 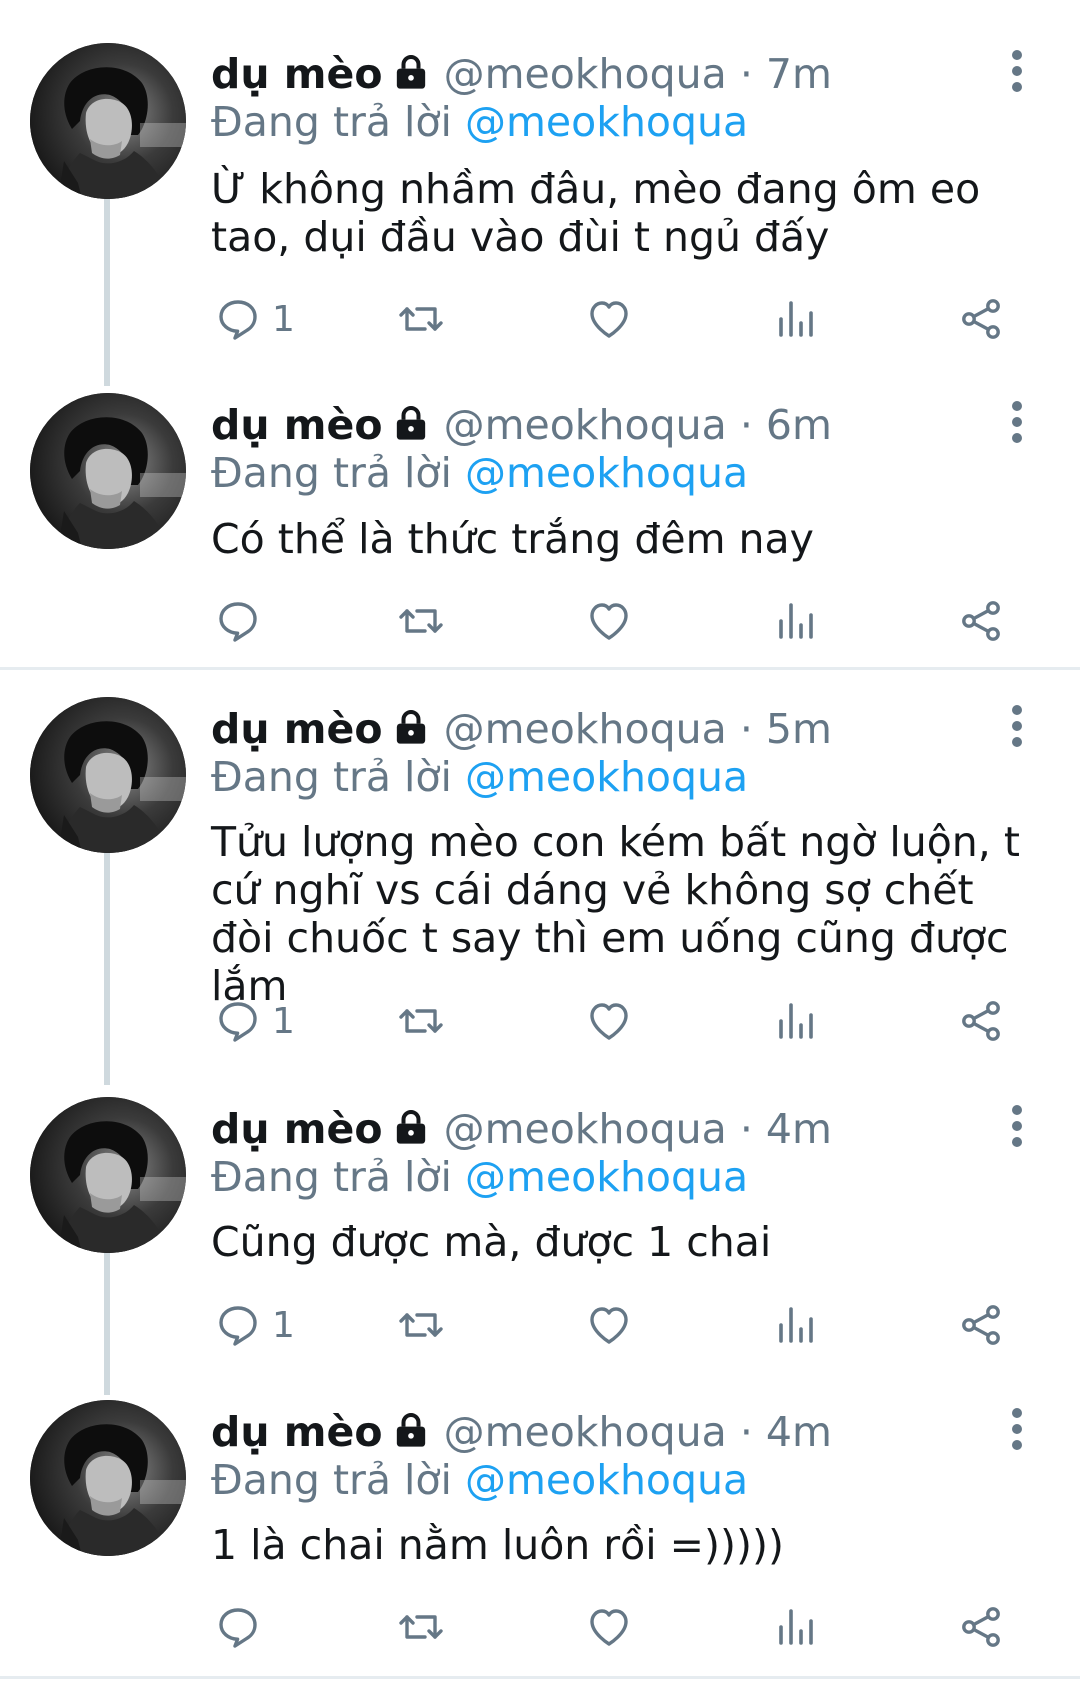 I want to click on tweet-text: 1 là chai nằm luôn rồi =))))), so click(x=497, y=1545).